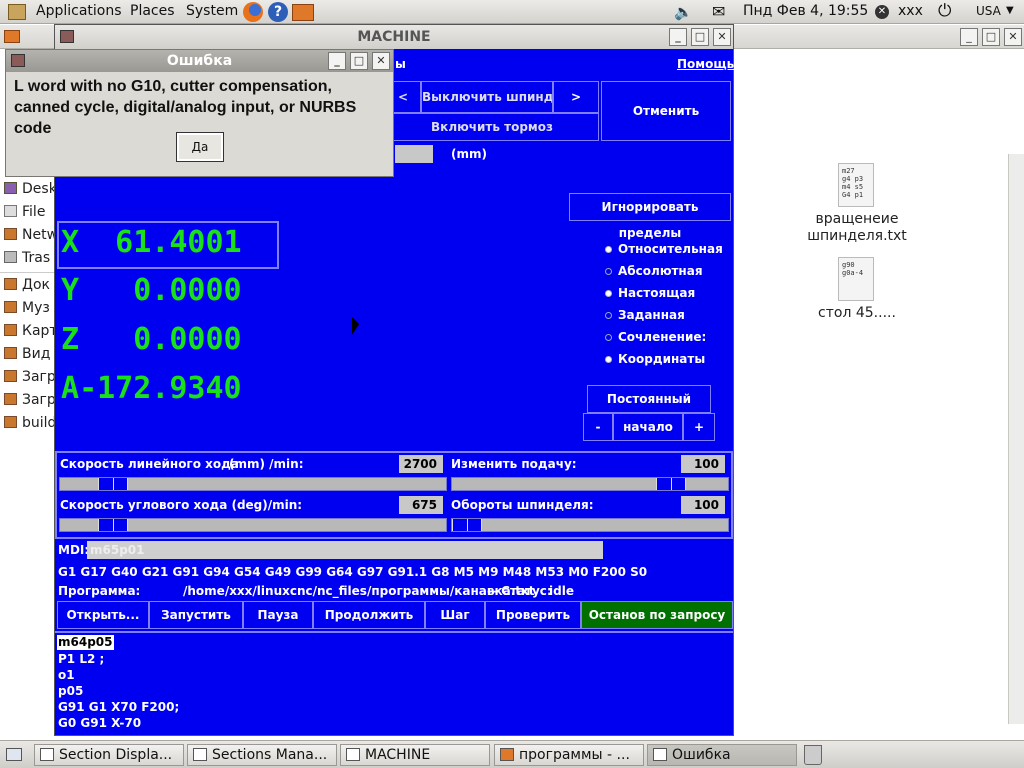 This screenshot has height=768, width=1024. I want to click on pause-button: Пауза, so click(278, 615).